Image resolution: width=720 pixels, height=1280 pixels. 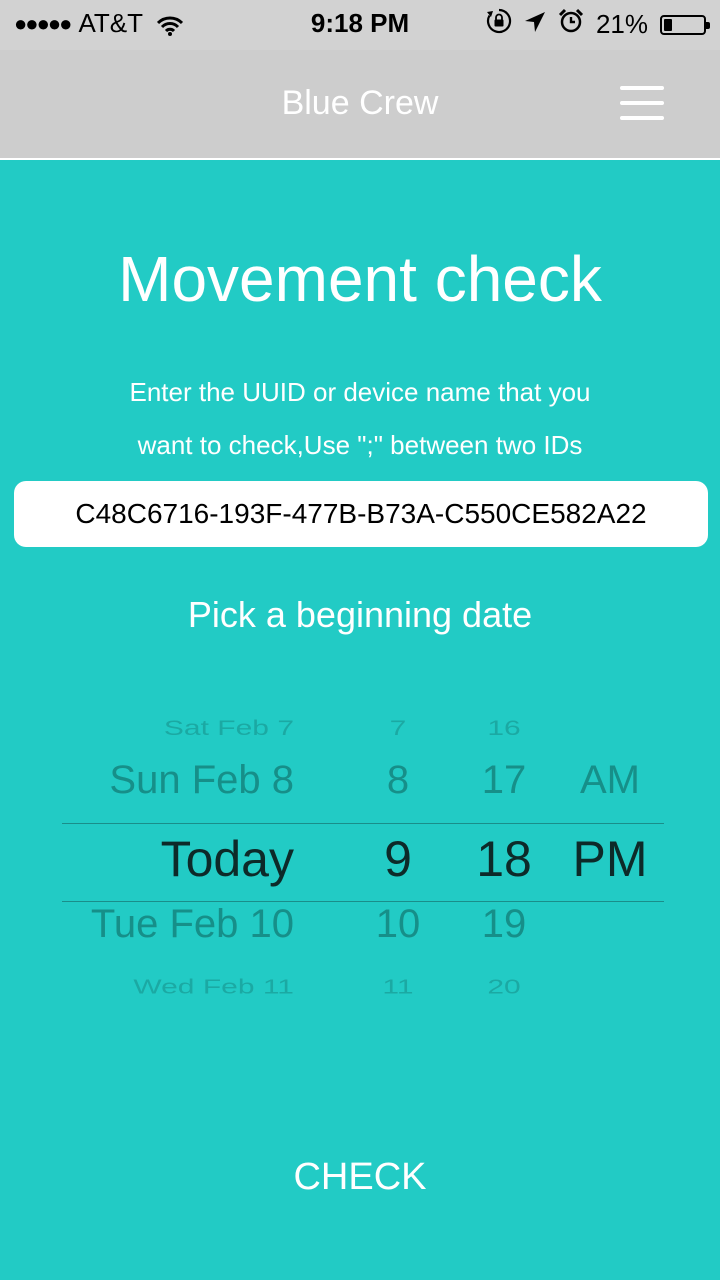 I want to click on picker-selection-top-line, so click(x=363, y=823).